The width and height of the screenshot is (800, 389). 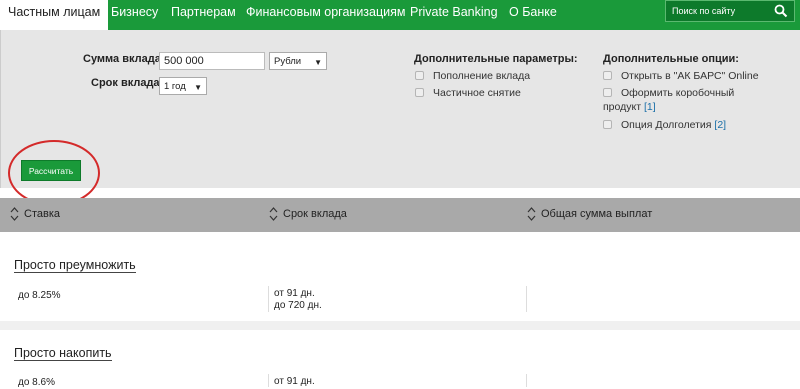 I want to click on nav-item-about: О Банке, so click(x=533, y=15).